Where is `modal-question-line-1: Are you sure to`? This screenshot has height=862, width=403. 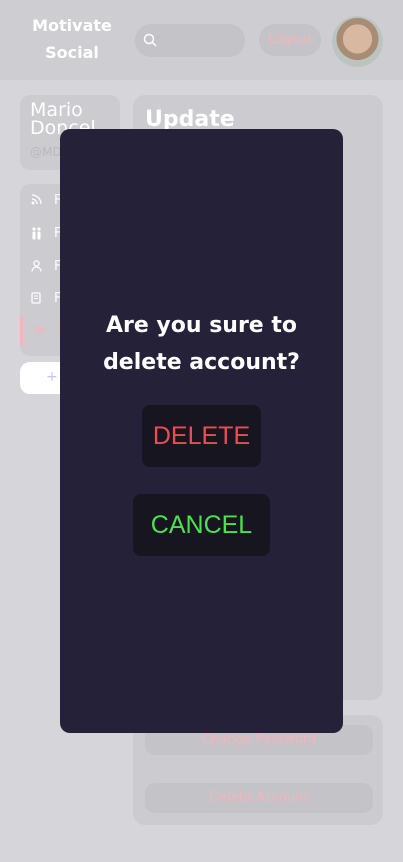
modal-question-line-1: Are you sure to is located at coordinates (201, 325).